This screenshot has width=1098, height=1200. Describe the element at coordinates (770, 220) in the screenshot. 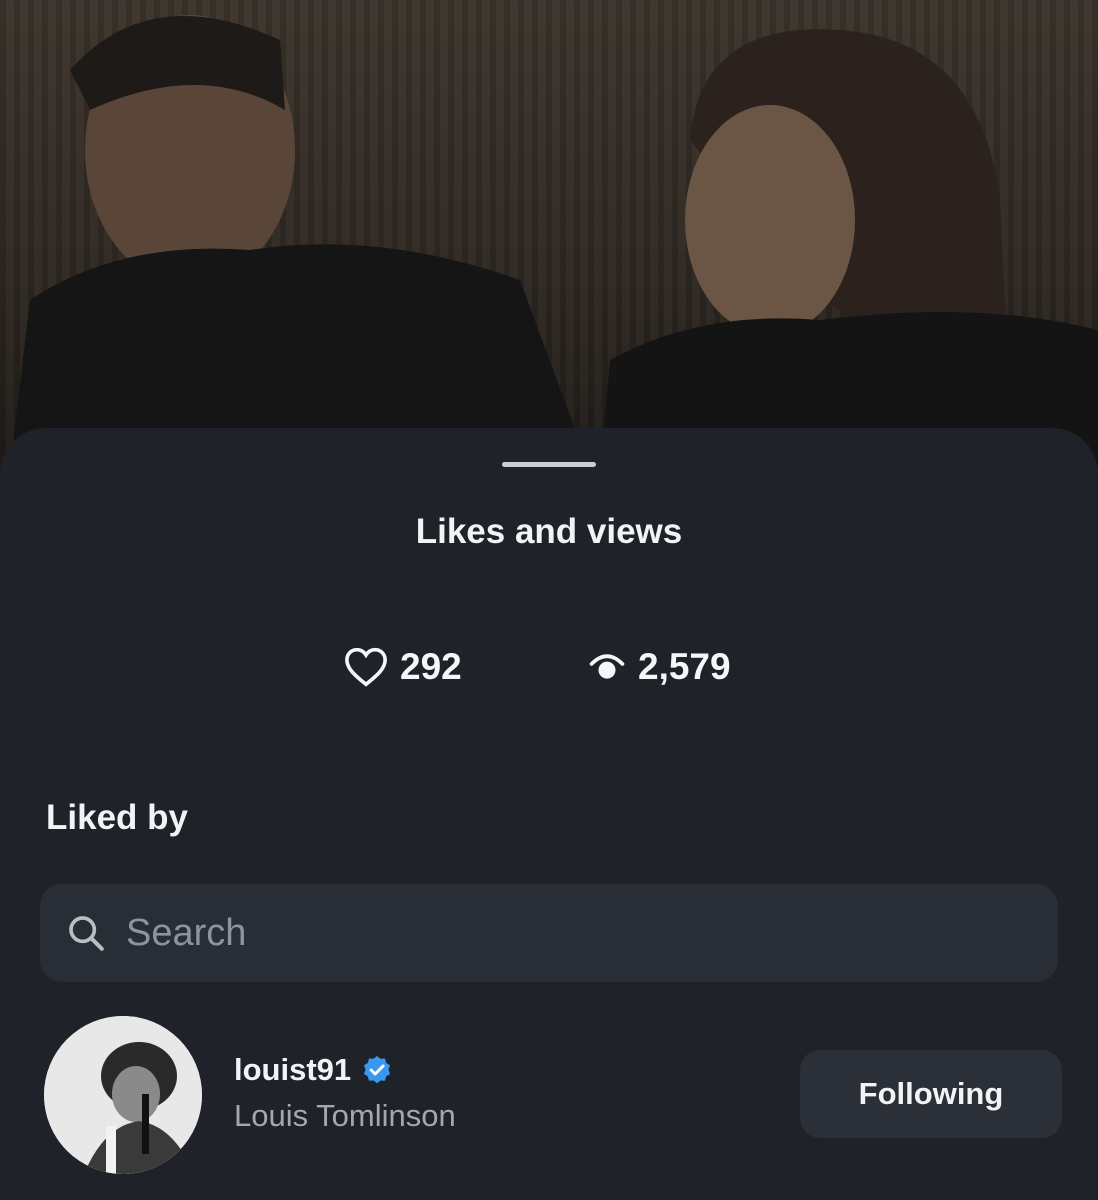

I see `right-person-head` at that location.